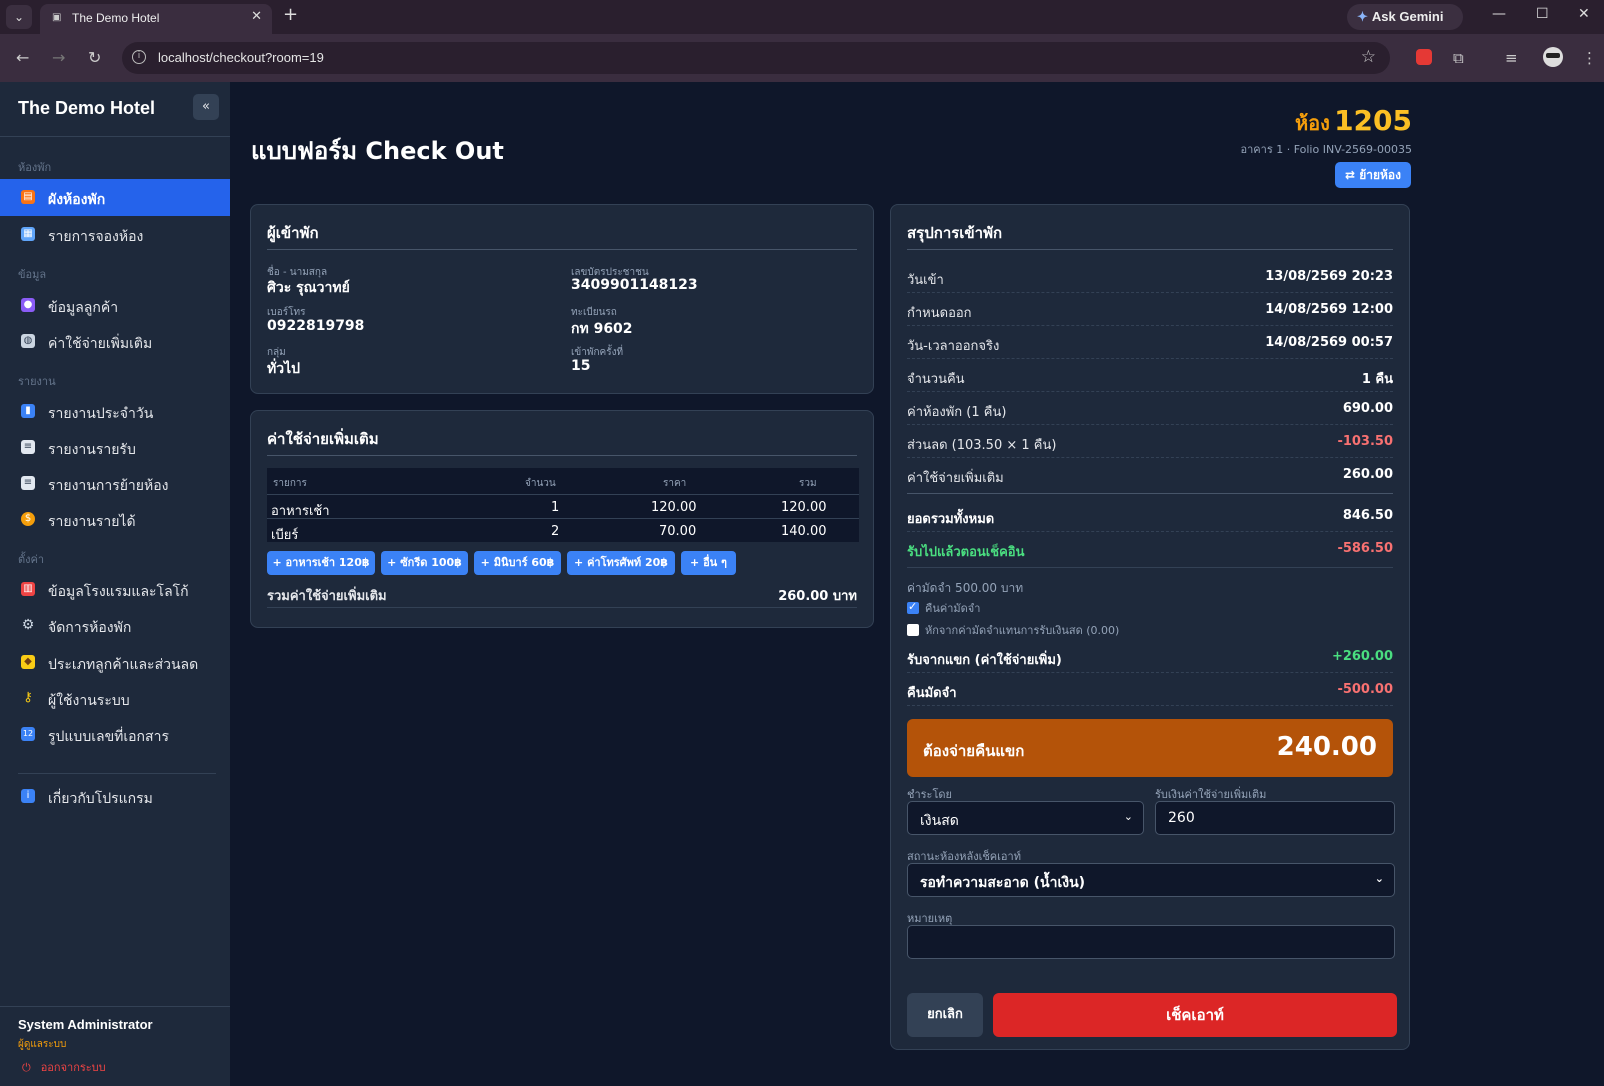  Describe the element at coordinates (1151, 942) in the screenshot. I see `note-input` at that location.